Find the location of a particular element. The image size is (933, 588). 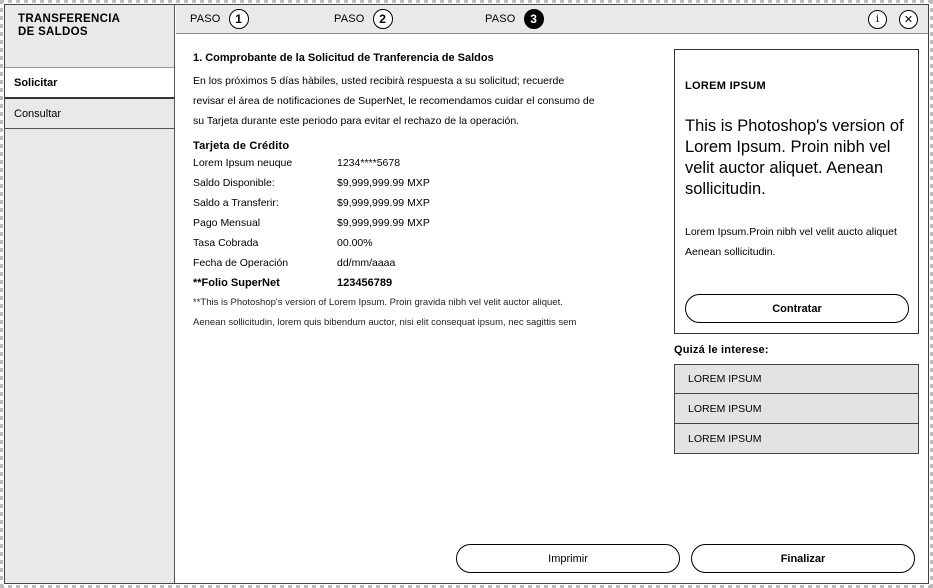

detail-key: Fecha de Operación is located at coordinates (241, 263).